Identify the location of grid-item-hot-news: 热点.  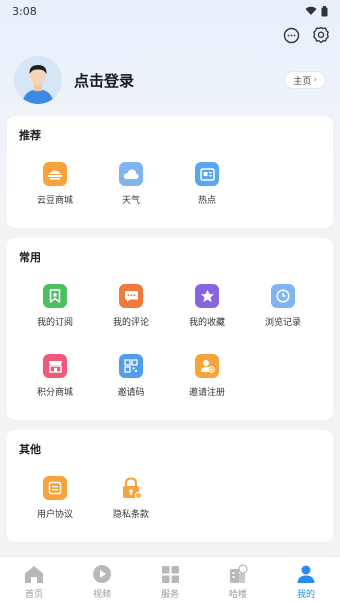
(207, 184).